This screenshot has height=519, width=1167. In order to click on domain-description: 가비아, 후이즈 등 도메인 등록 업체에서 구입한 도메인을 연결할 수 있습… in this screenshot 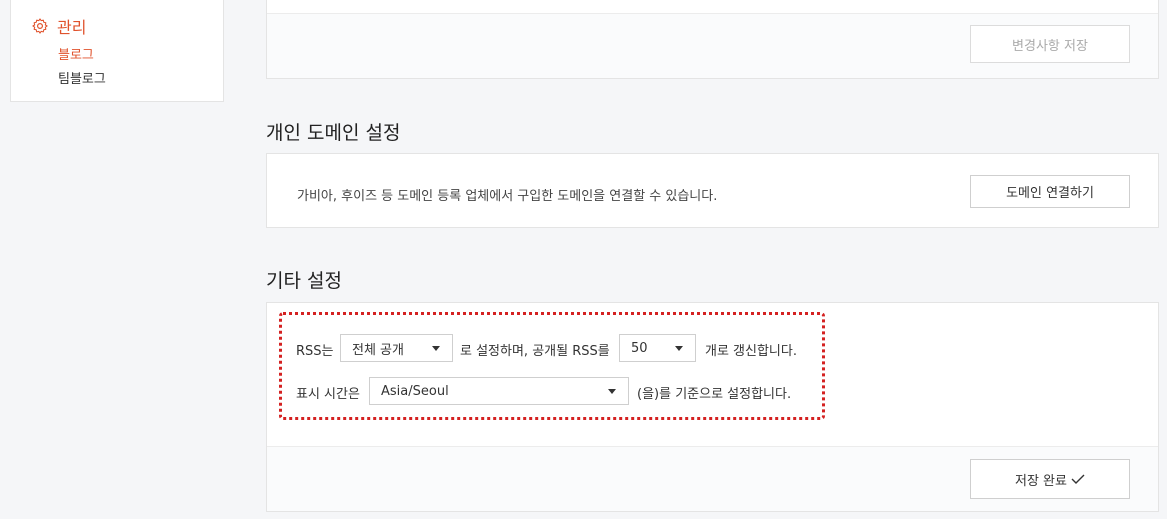, I will do `click(507, 196)`.